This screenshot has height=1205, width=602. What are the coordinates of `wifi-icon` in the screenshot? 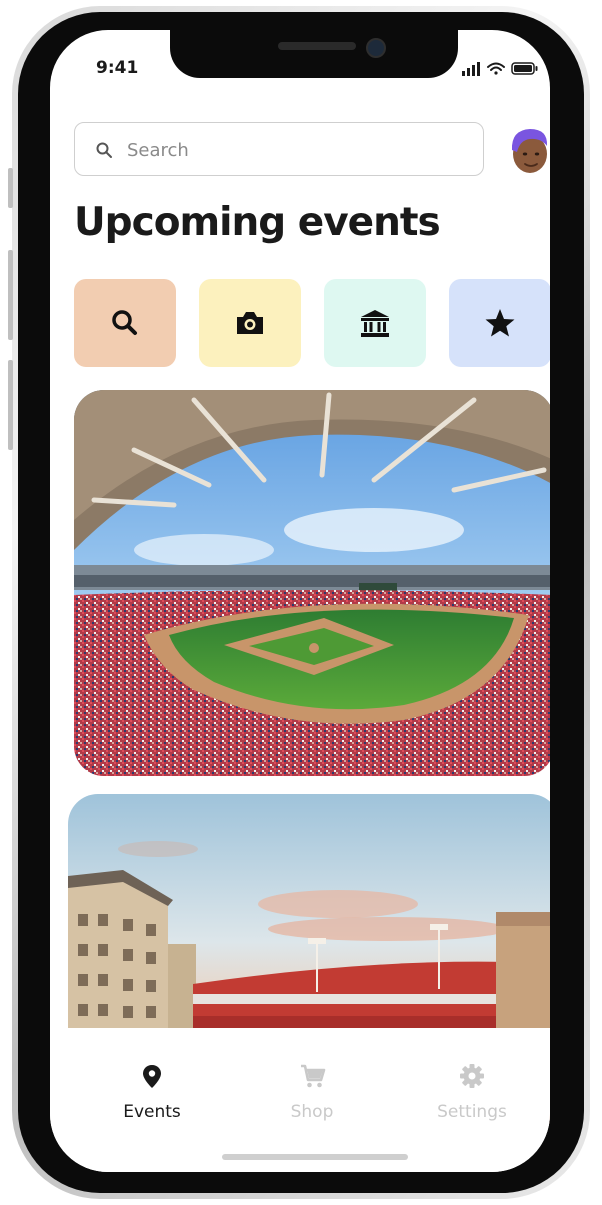 It's located at (496, 68).